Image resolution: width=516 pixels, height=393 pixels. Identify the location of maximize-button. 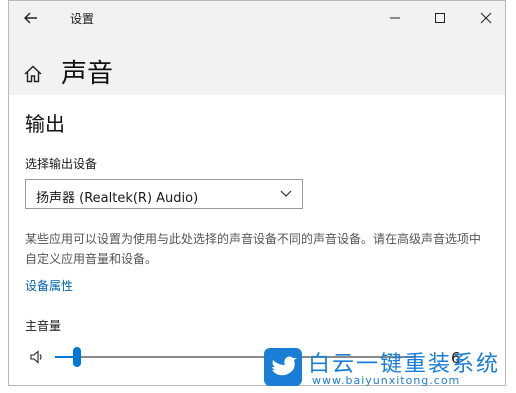
(440, 18).